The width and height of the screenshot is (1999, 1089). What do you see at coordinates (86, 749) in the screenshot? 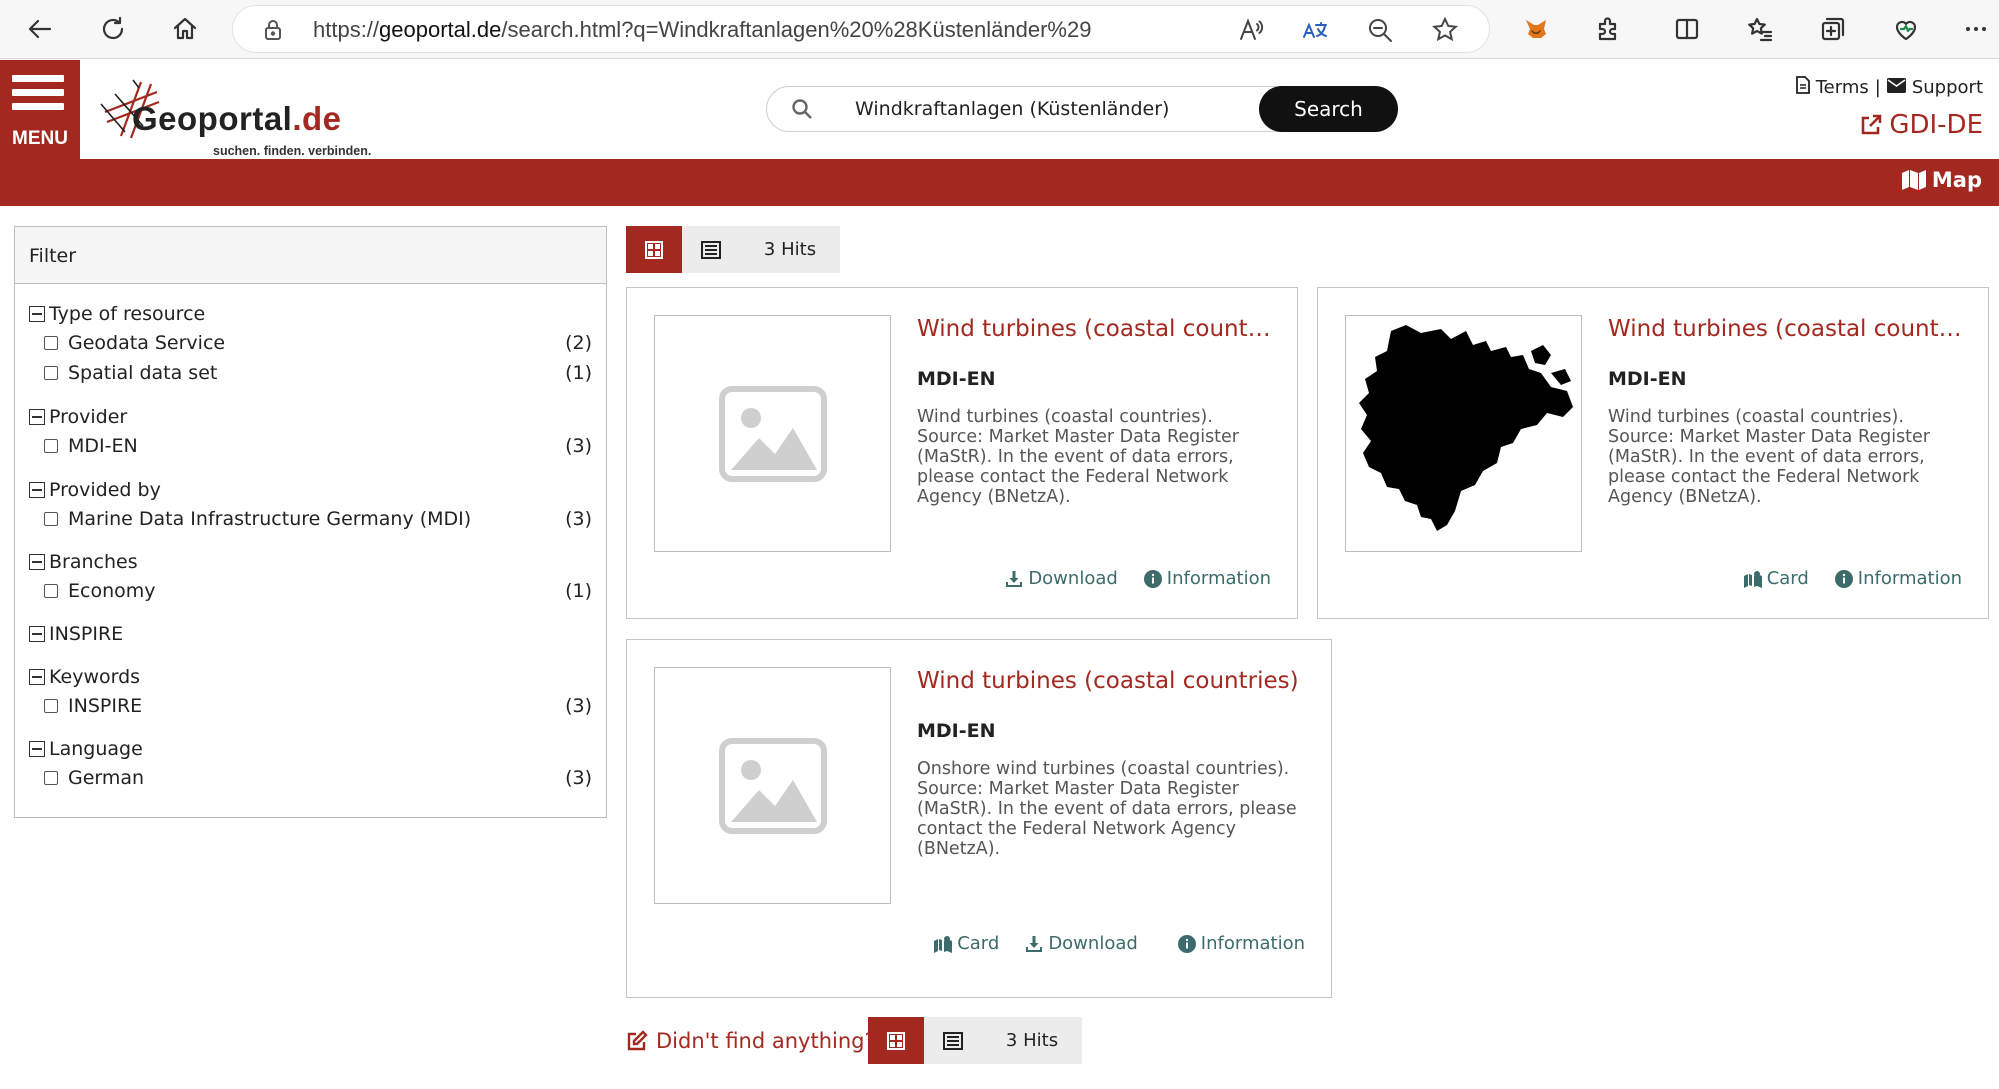
I see `filter-group-language: Language` at bounding box center [86, 749].